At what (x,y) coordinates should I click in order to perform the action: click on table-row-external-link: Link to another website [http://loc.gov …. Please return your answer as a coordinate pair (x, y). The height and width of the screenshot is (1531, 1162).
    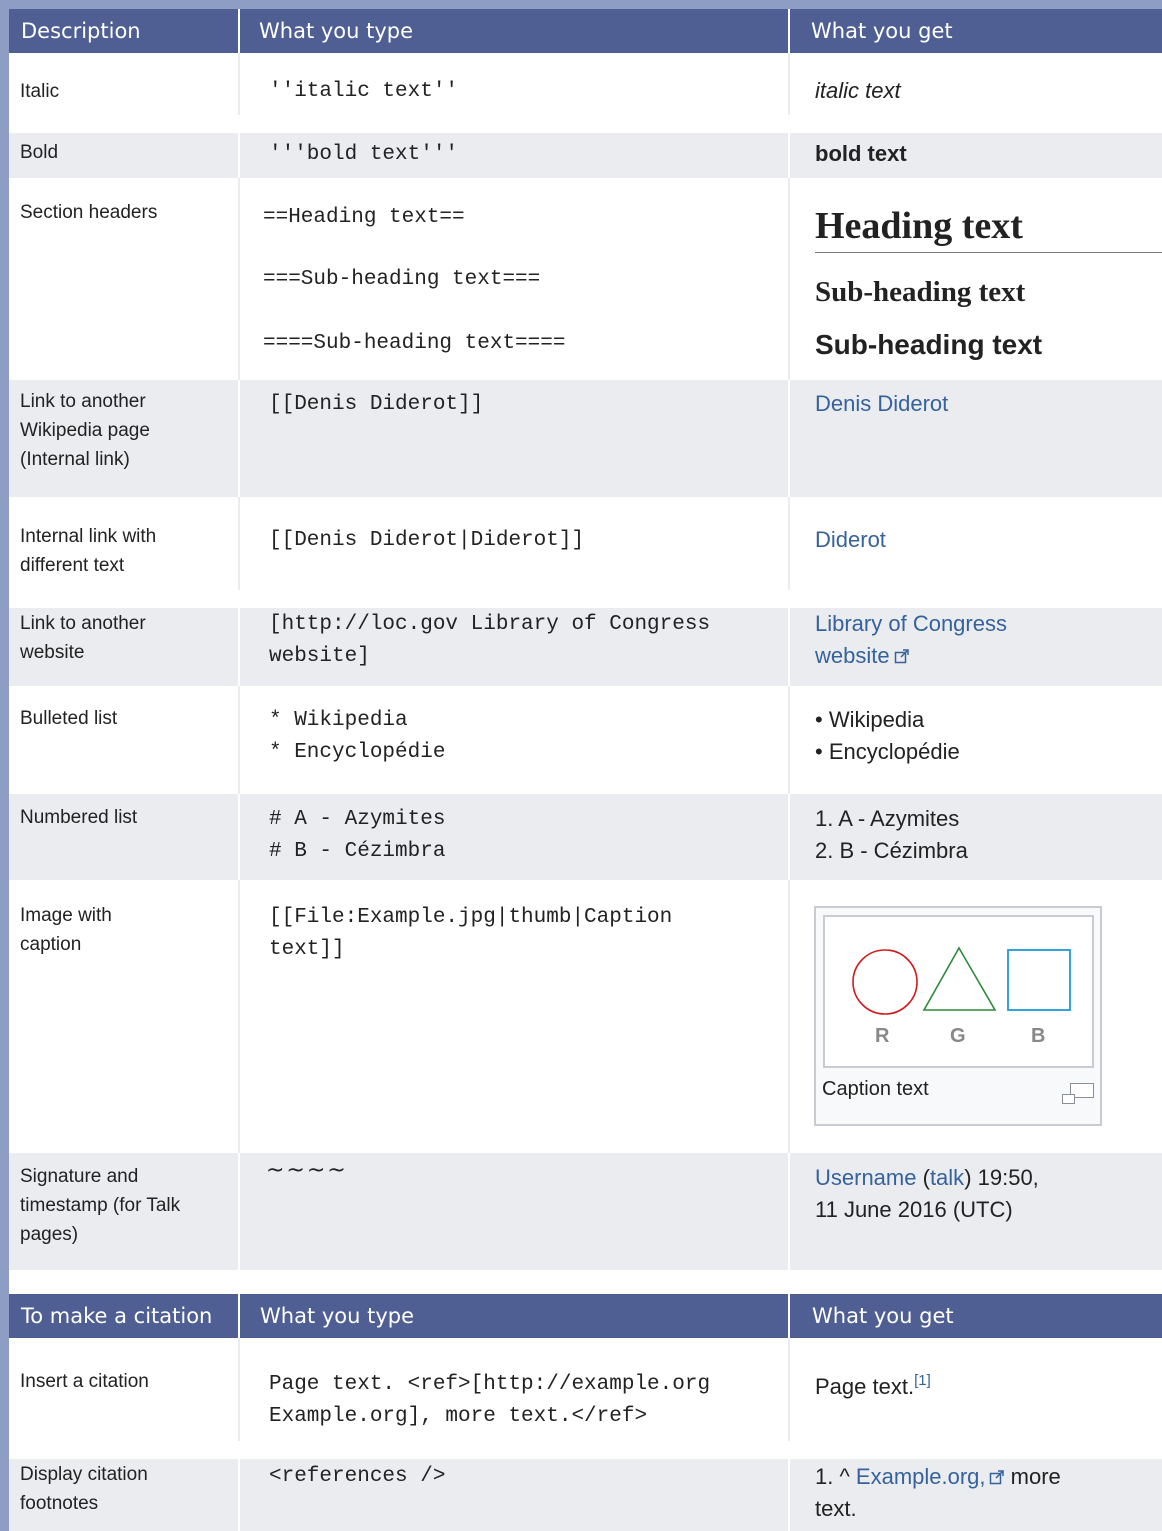
    Looking at the image, I should click on (585, 647).